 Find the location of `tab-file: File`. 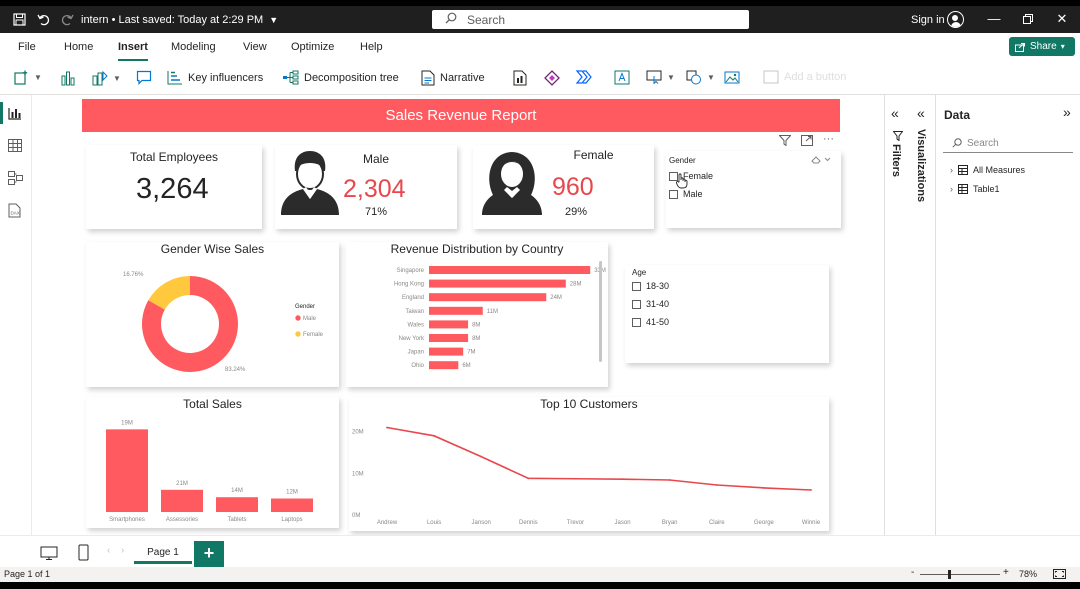

tab-file: File is located at coordinates (27, 47).